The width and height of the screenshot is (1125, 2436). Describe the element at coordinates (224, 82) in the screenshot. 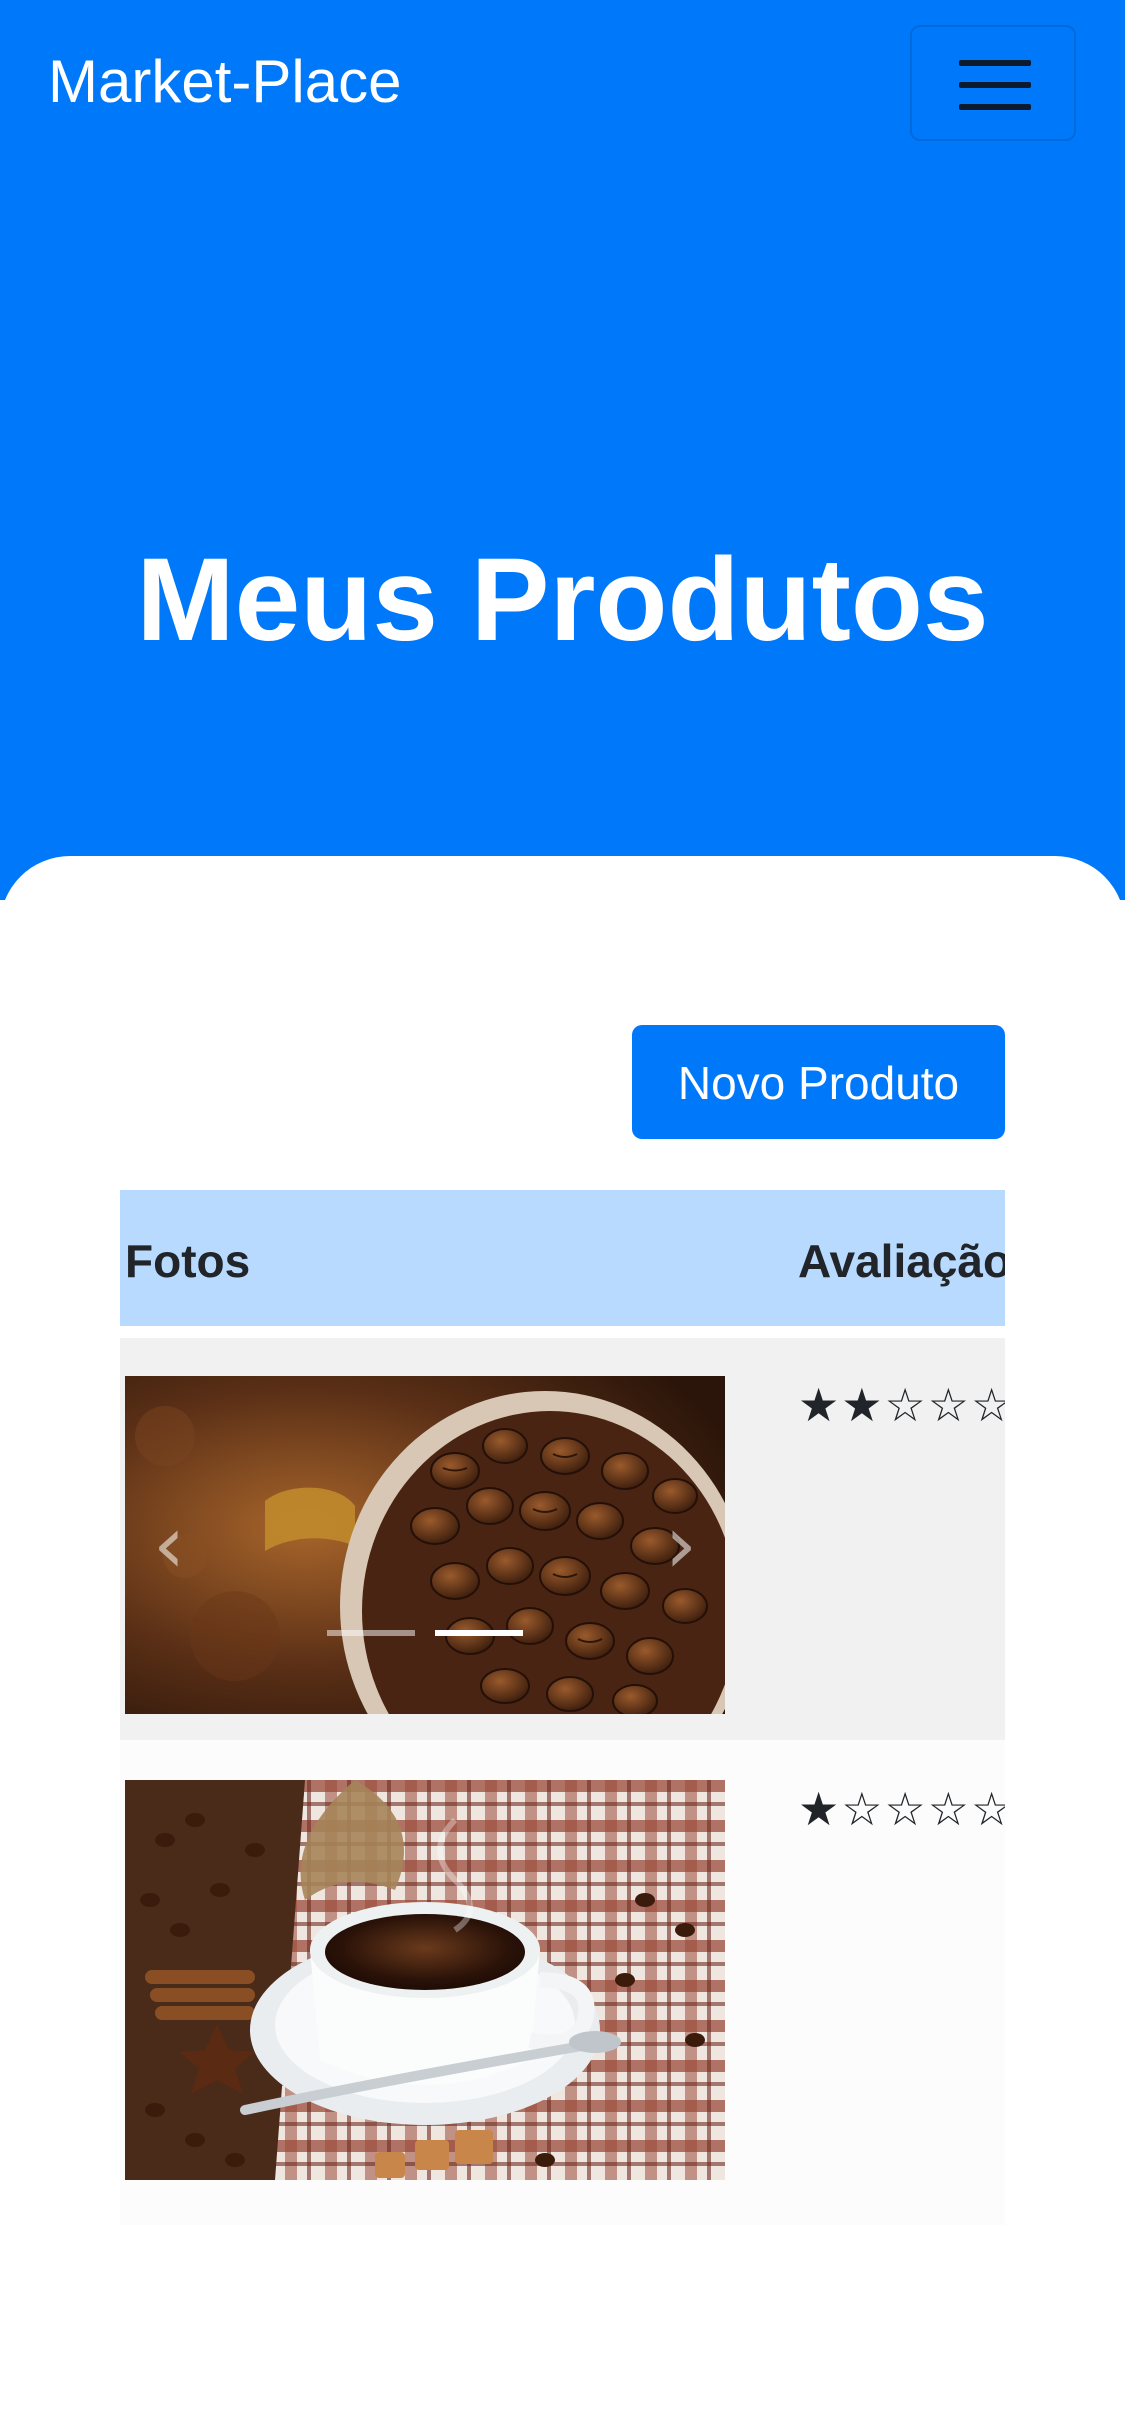

I see `navbar-brand: Market-Place` at that location.